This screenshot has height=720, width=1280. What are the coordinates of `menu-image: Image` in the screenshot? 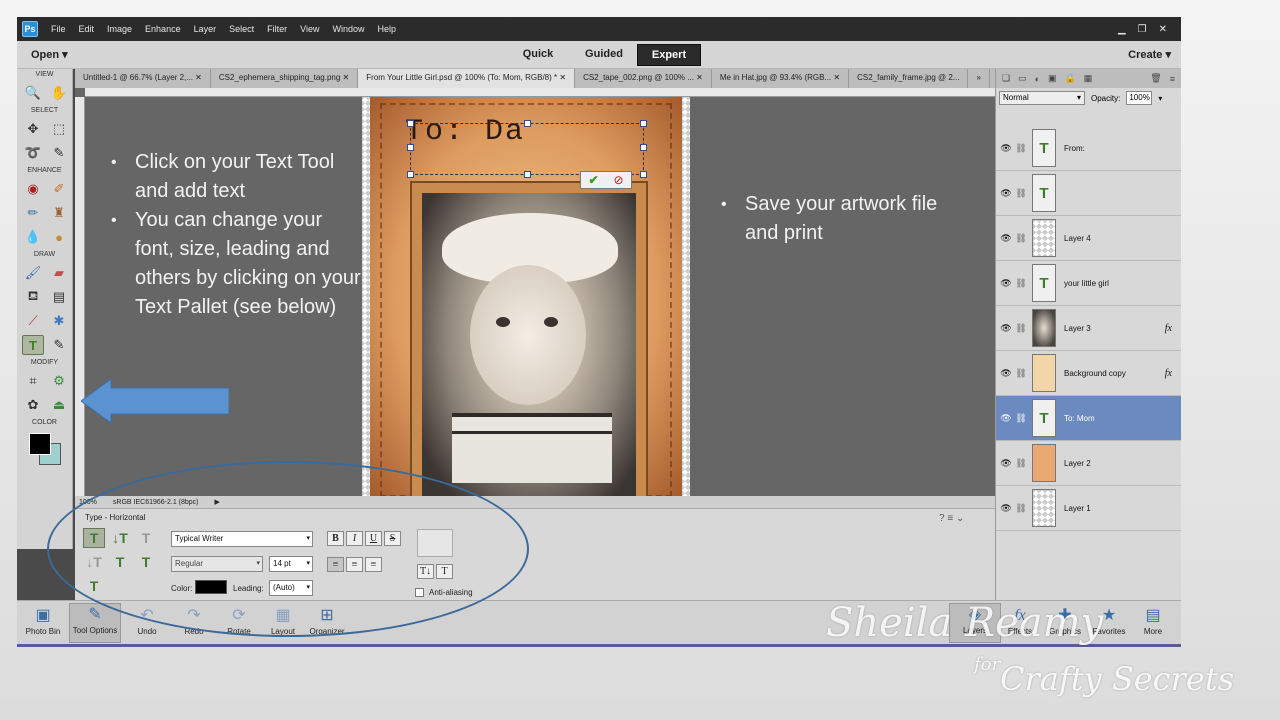 It's located at (121, 29).